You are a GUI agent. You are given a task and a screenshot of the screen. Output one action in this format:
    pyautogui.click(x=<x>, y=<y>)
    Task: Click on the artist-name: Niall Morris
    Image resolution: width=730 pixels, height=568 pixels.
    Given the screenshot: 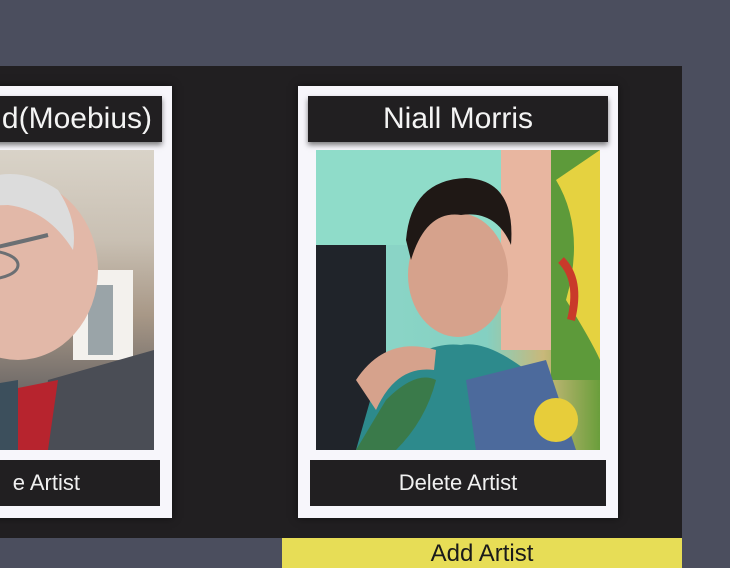 What is the action you would take?
    pyautogui.click(x=458, y=119)
    